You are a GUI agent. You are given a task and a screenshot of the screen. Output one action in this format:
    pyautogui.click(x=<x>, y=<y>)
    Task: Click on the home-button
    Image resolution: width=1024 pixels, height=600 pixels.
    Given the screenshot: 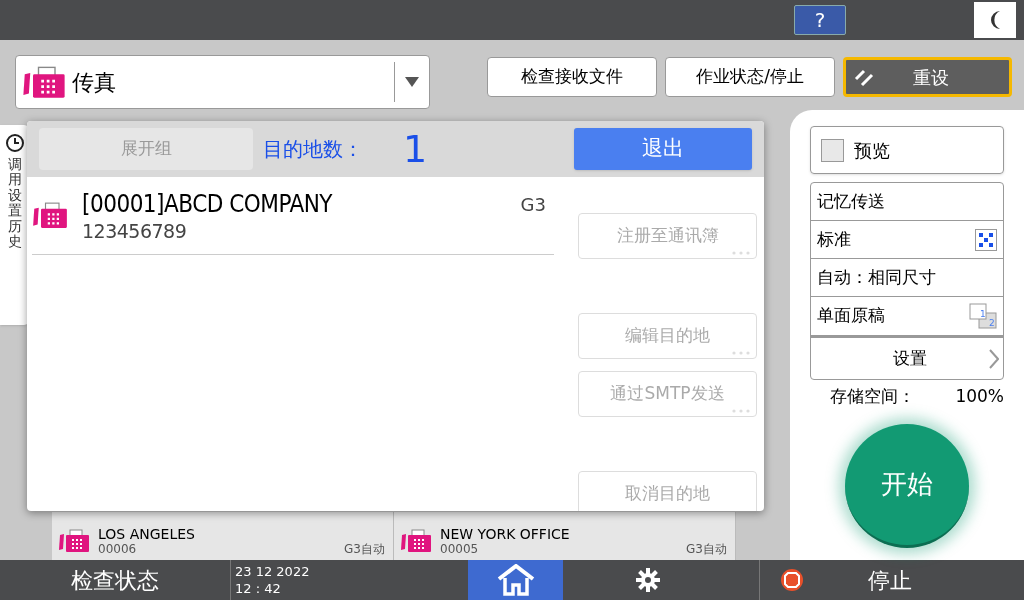 What is the action you would take?
    pyautogui.click(x=515, y=580)
    